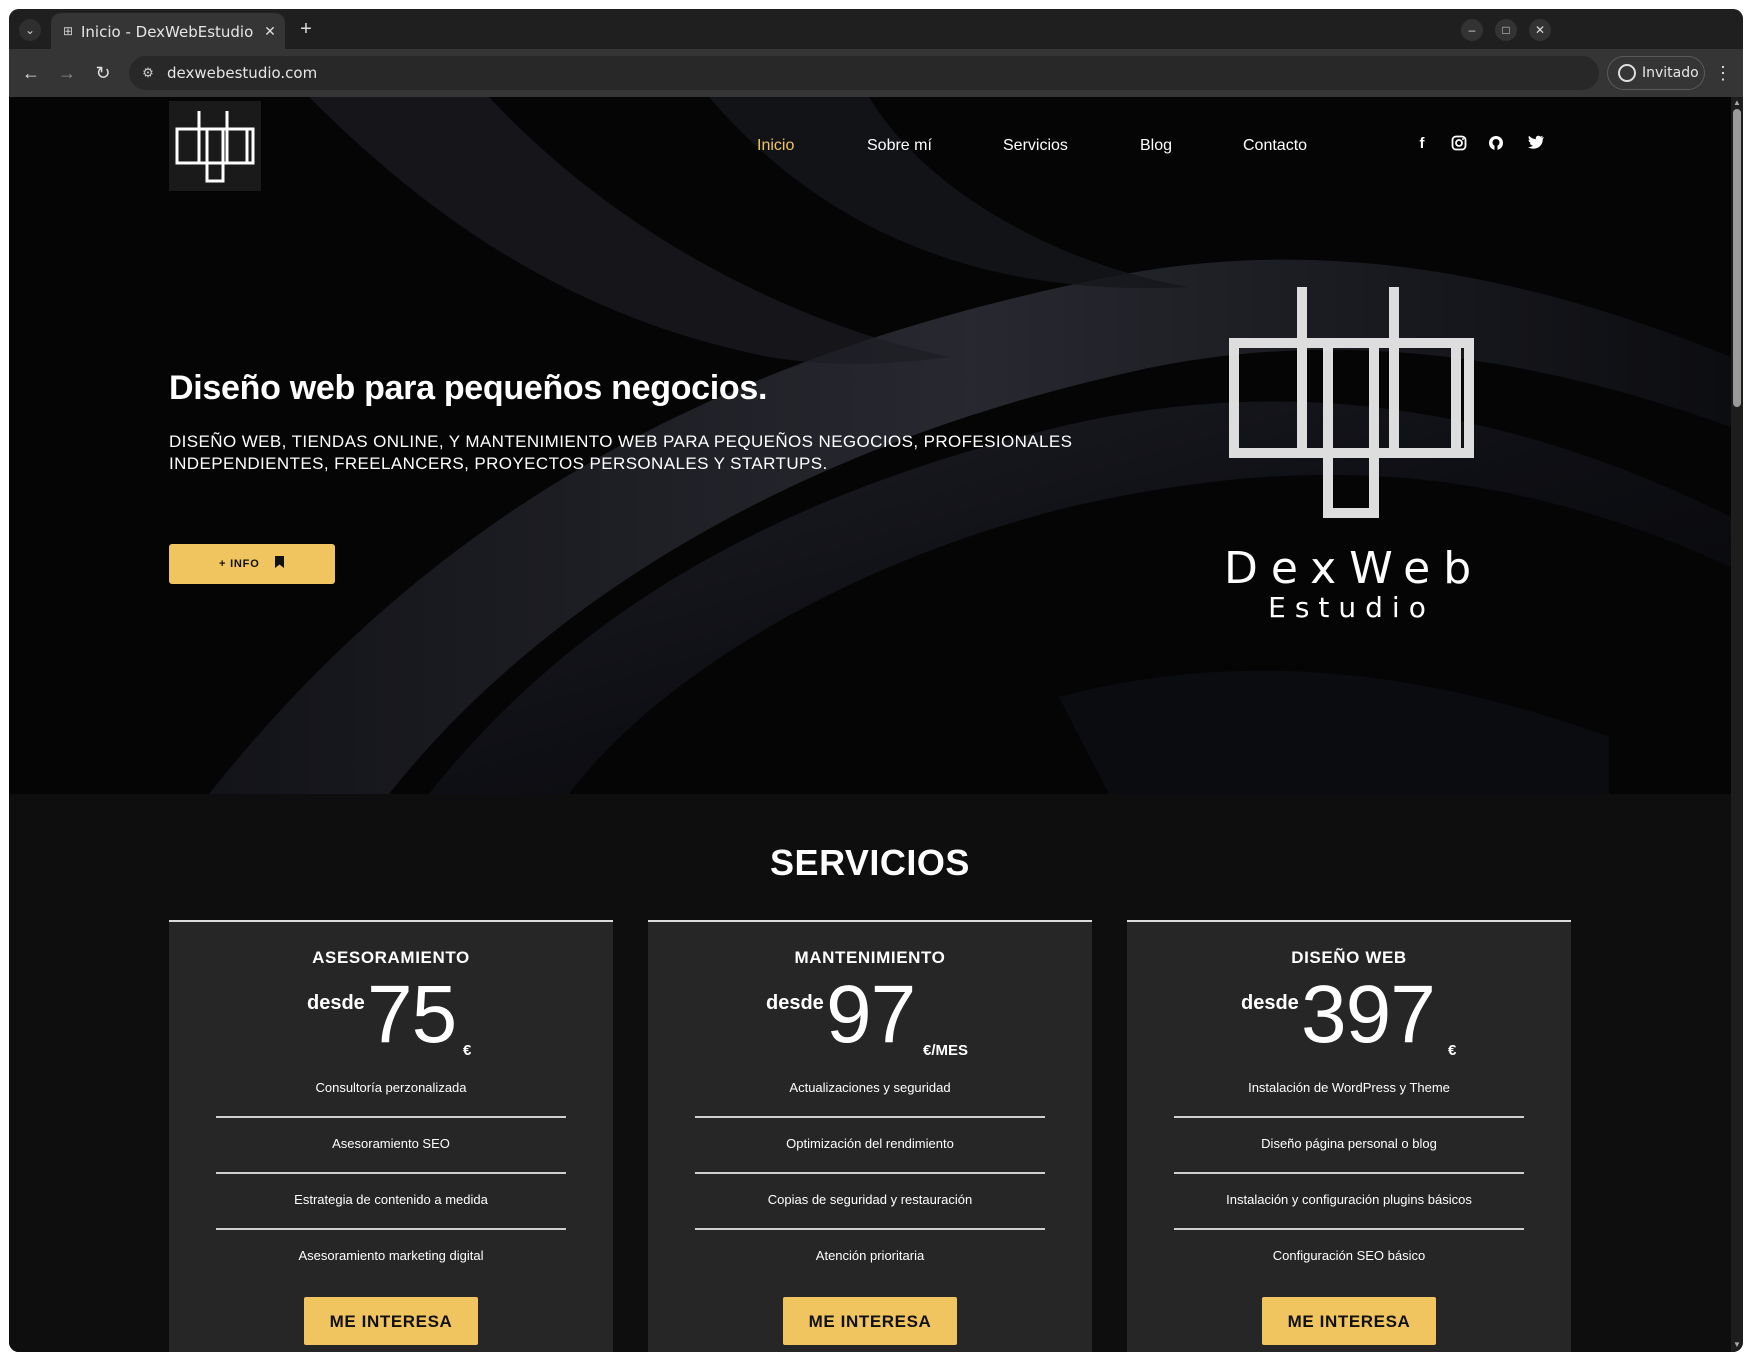 This screenshot has height=1361, width=1752. I want to click on card-title: ASESORAMIENTO, so click(391, 957).